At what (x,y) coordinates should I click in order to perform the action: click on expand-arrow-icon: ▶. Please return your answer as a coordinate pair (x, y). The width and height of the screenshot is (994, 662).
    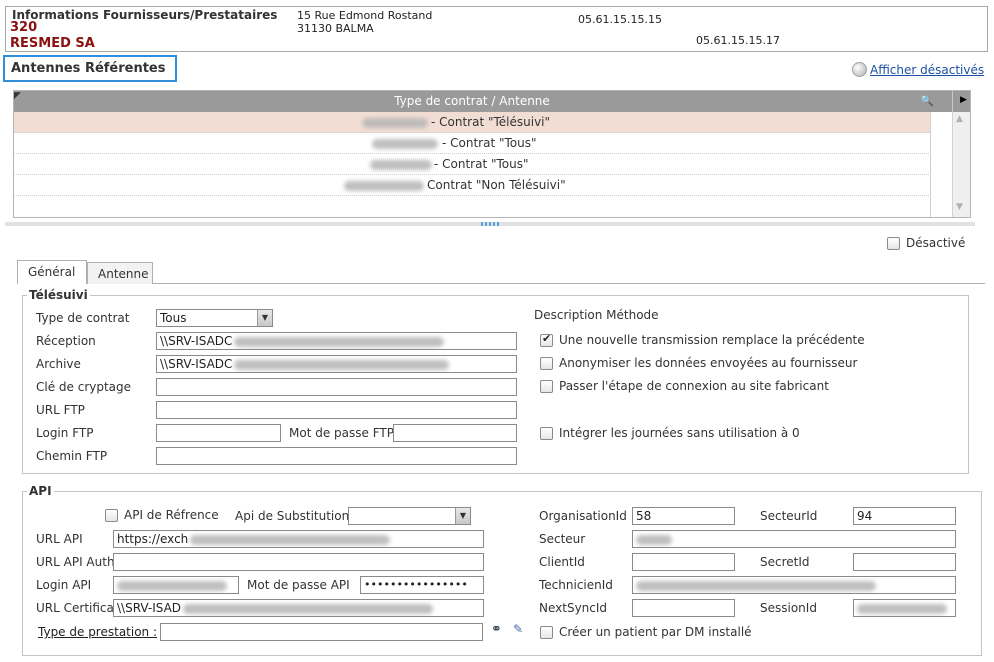
    Looking at the image, I should click on (963, 100).